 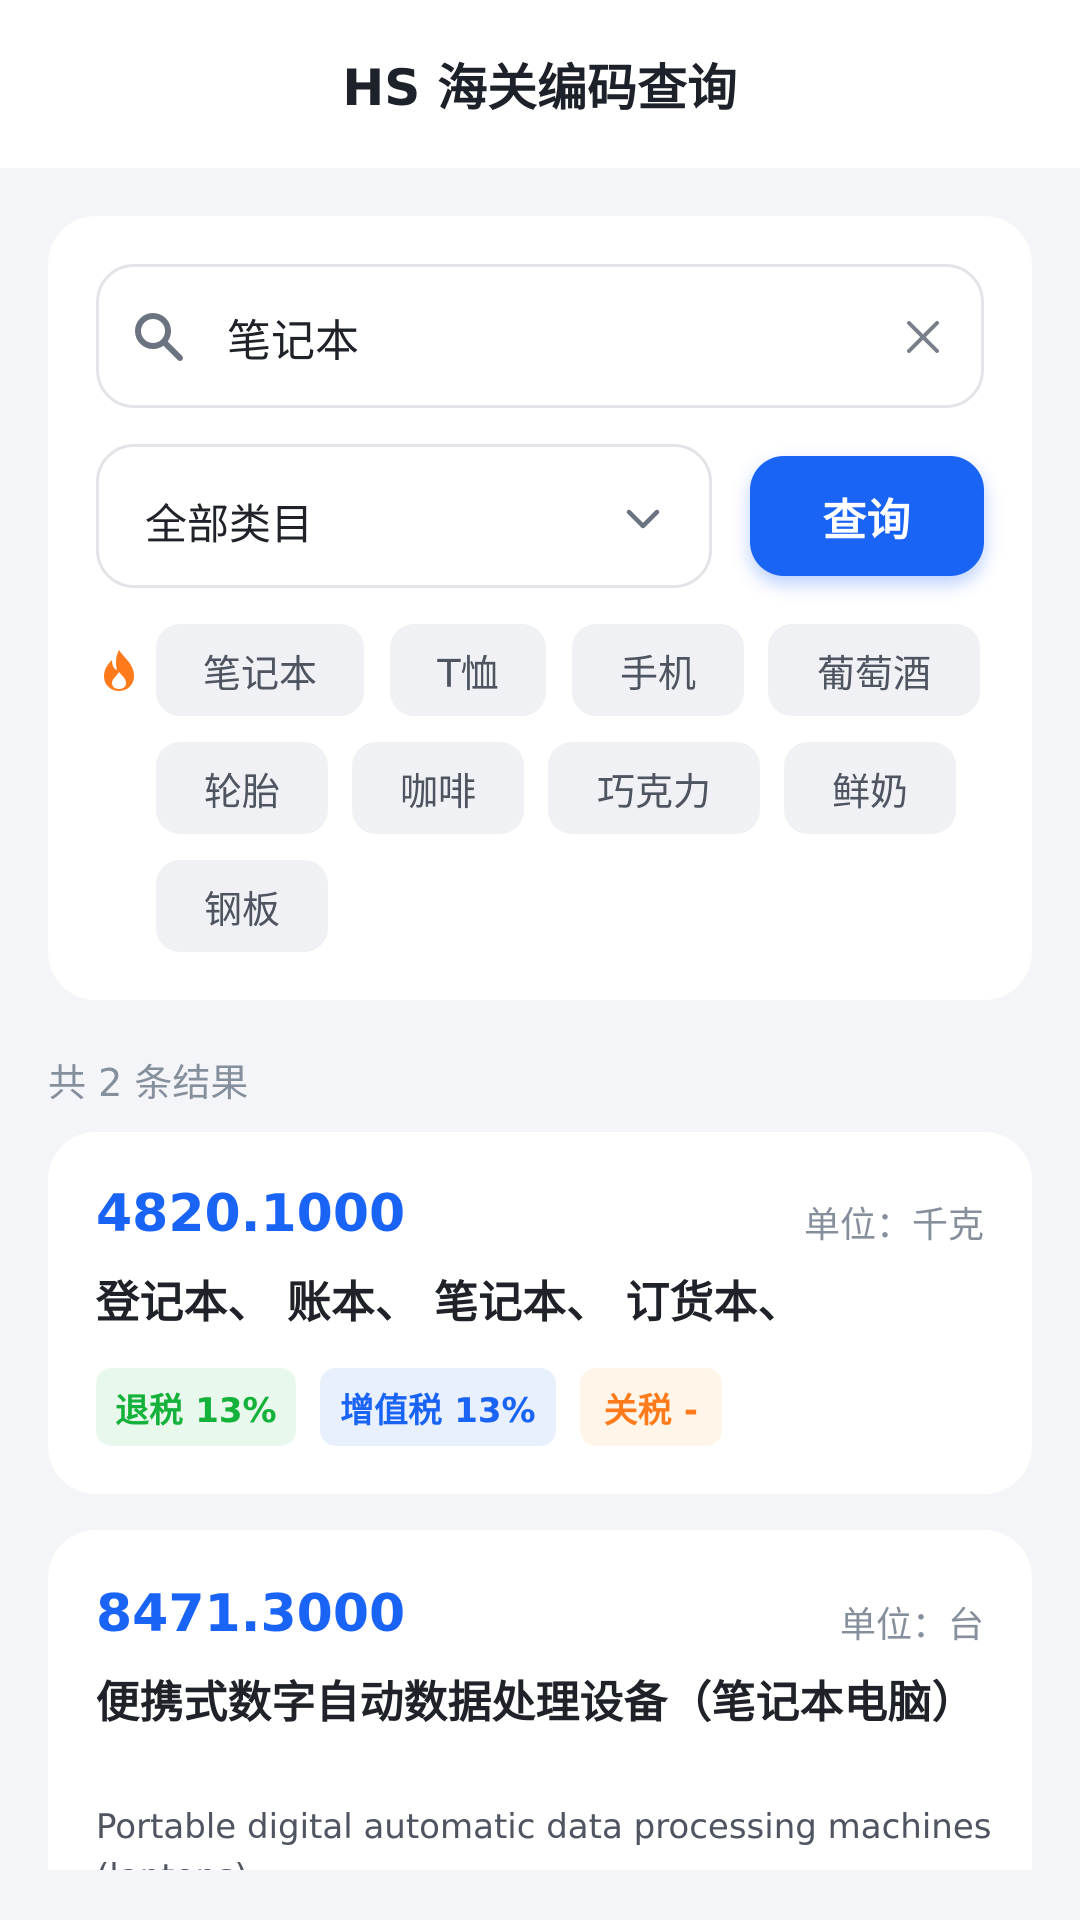 What do you see at coordinates (242, 788) in the screenshot?
I see `hot-tag: 轮胎` at bounding box center [242, 788].